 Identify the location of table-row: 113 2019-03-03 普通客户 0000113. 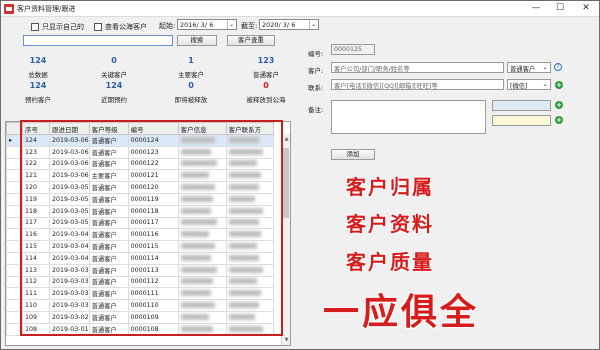
(140, 270).